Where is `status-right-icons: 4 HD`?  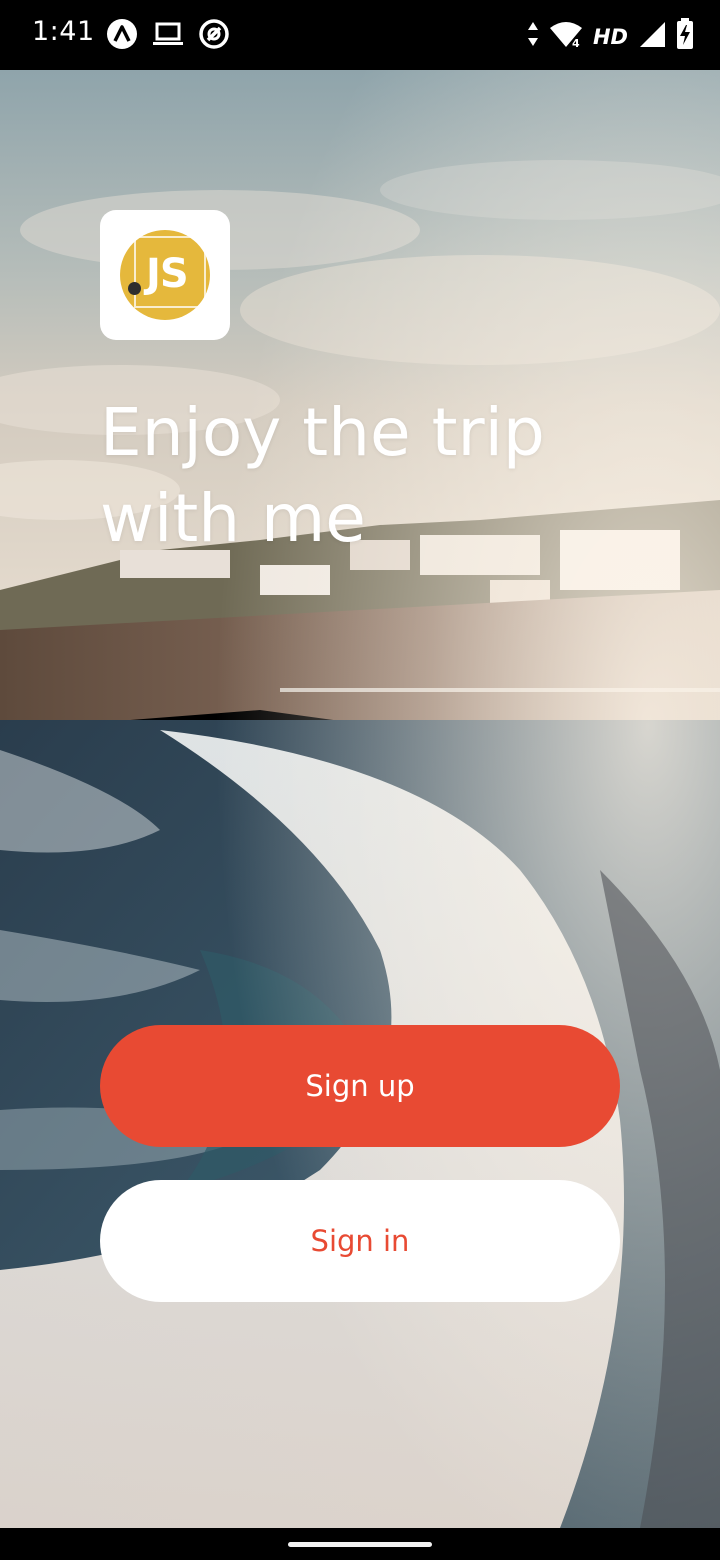 status-right-icons: 4 HD is located at coordinates (610, 36).